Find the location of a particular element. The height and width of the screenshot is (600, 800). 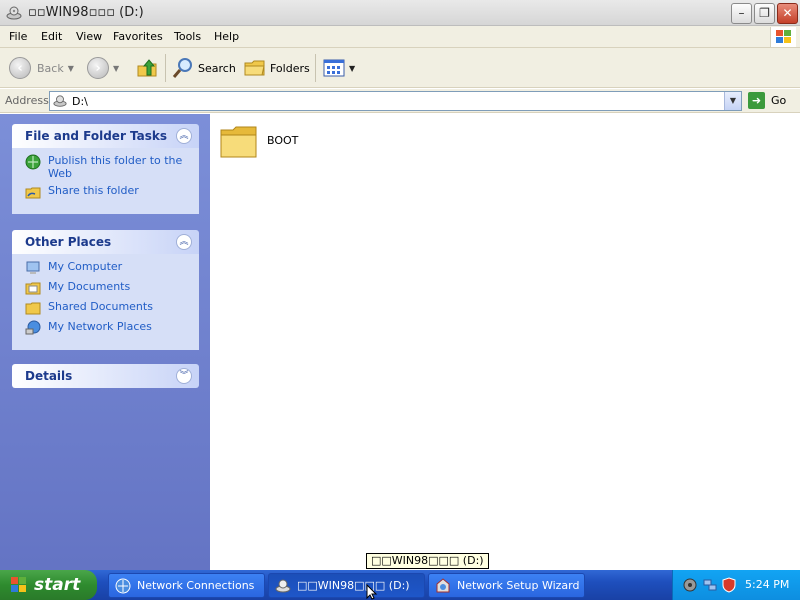

menu-file: File is located at coordinates (18, 36).